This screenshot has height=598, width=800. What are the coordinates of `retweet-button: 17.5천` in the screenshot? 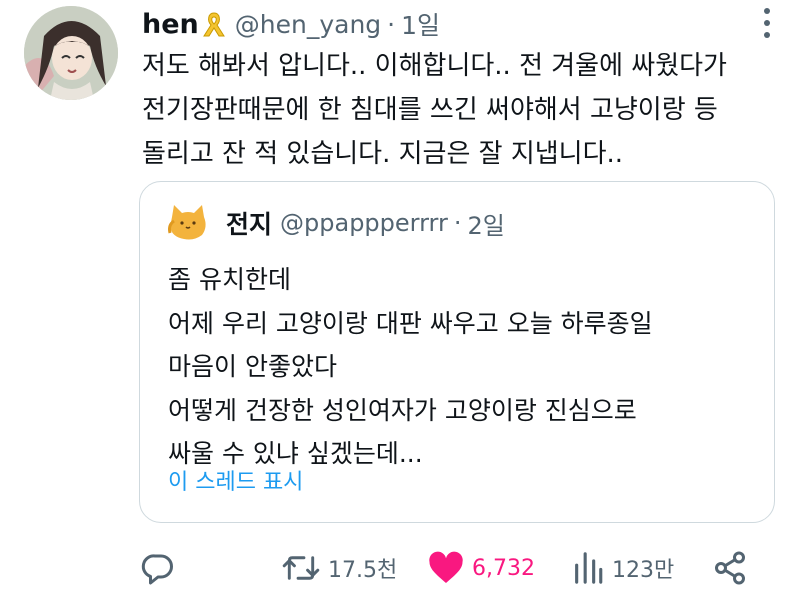 It's located at (339, 568).